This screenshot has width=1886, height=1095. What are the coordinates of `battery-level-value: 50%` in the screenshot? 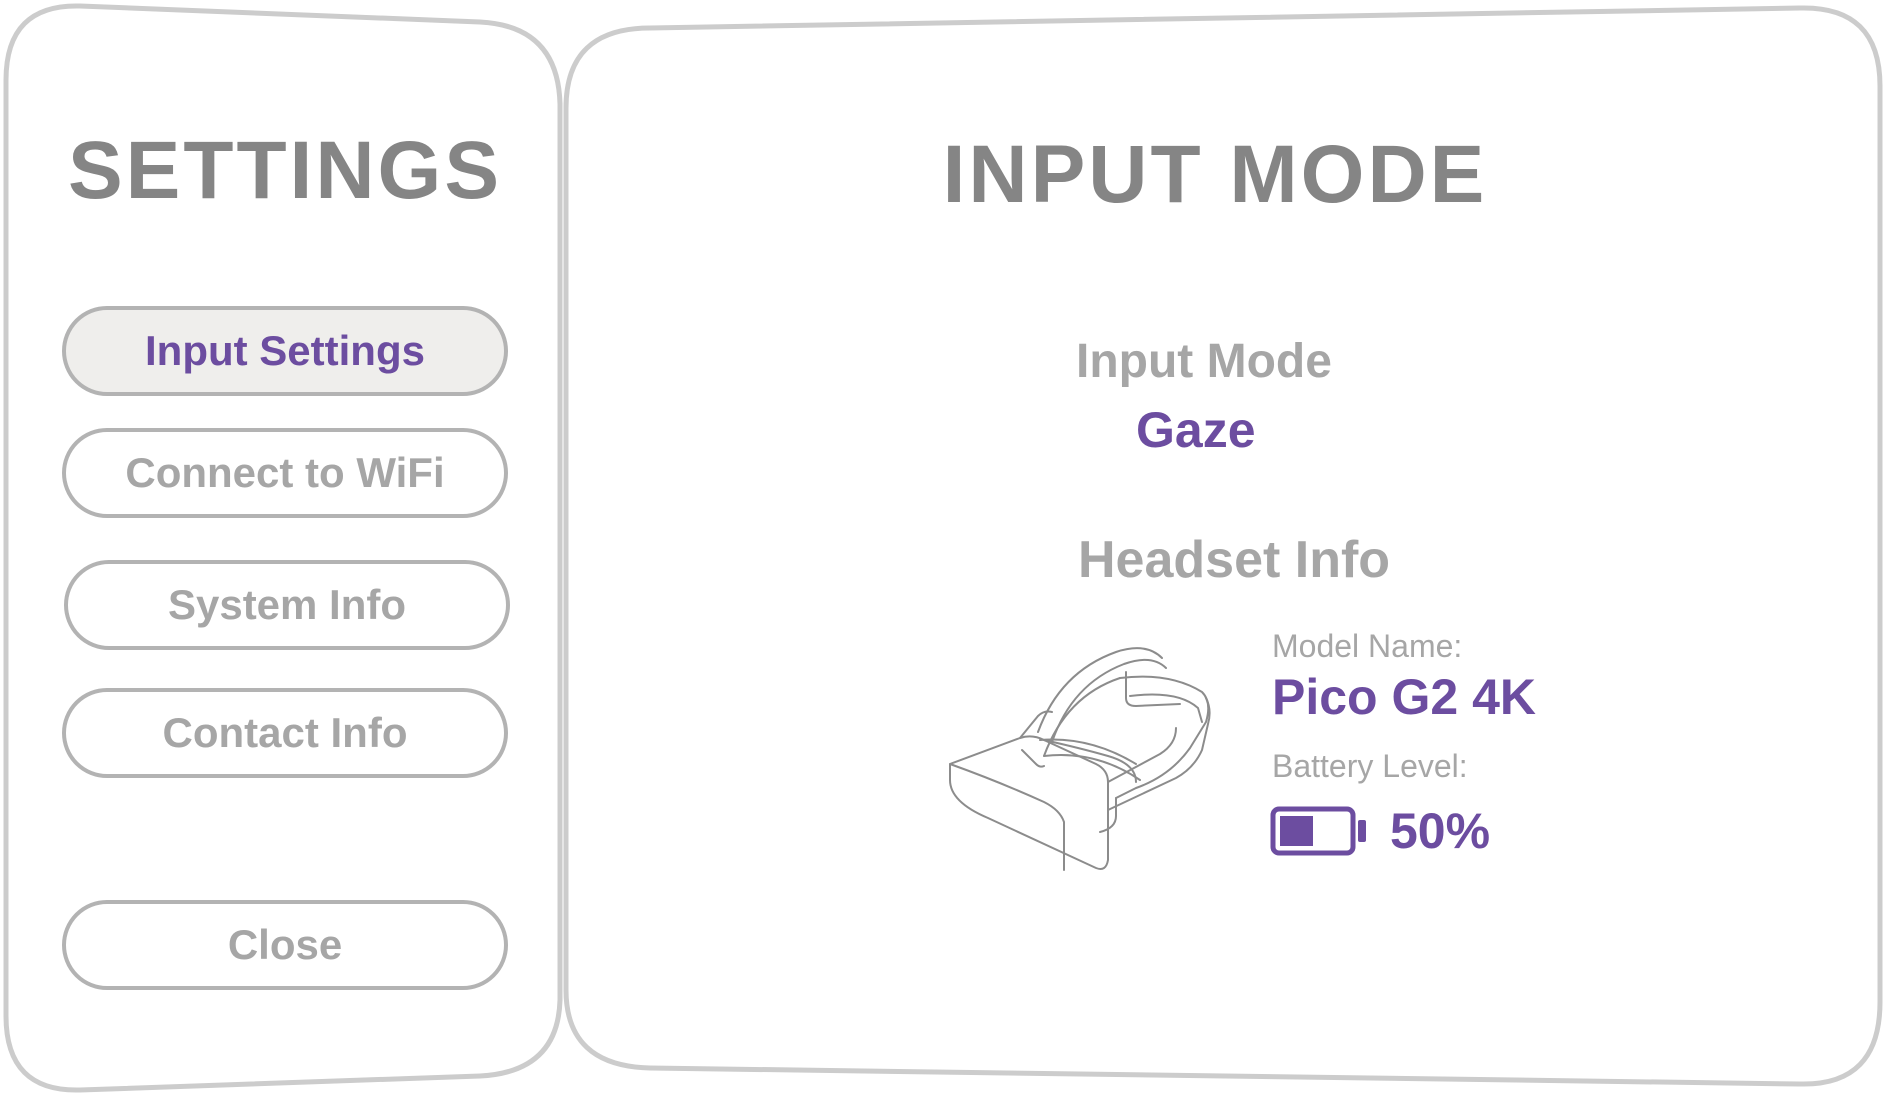 It's located at (1440, 831).